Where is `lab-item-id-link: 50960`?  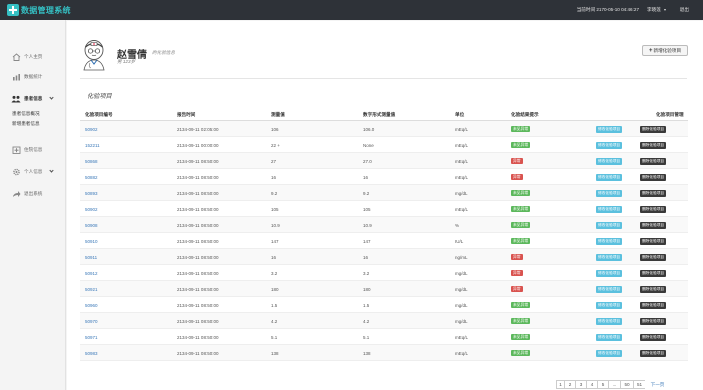
lab-item-id-link: 50960 is located at coordinates (91, 305).